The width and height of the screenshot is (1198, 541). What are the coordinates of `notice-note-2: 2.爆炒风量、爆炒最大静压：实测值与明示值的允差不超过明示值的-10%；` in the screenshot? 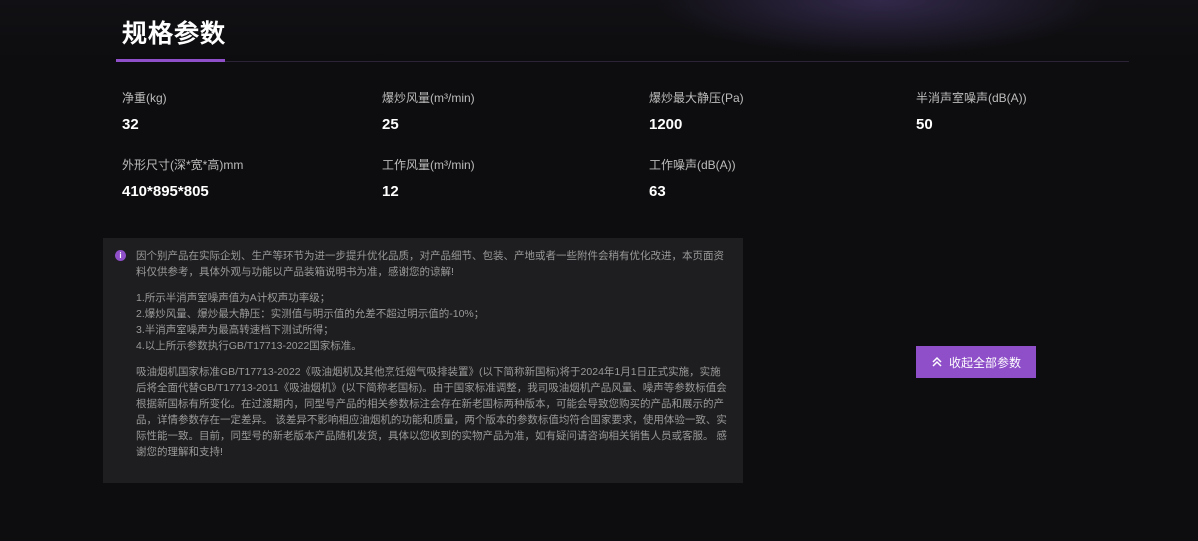 It's located at (310, 314).